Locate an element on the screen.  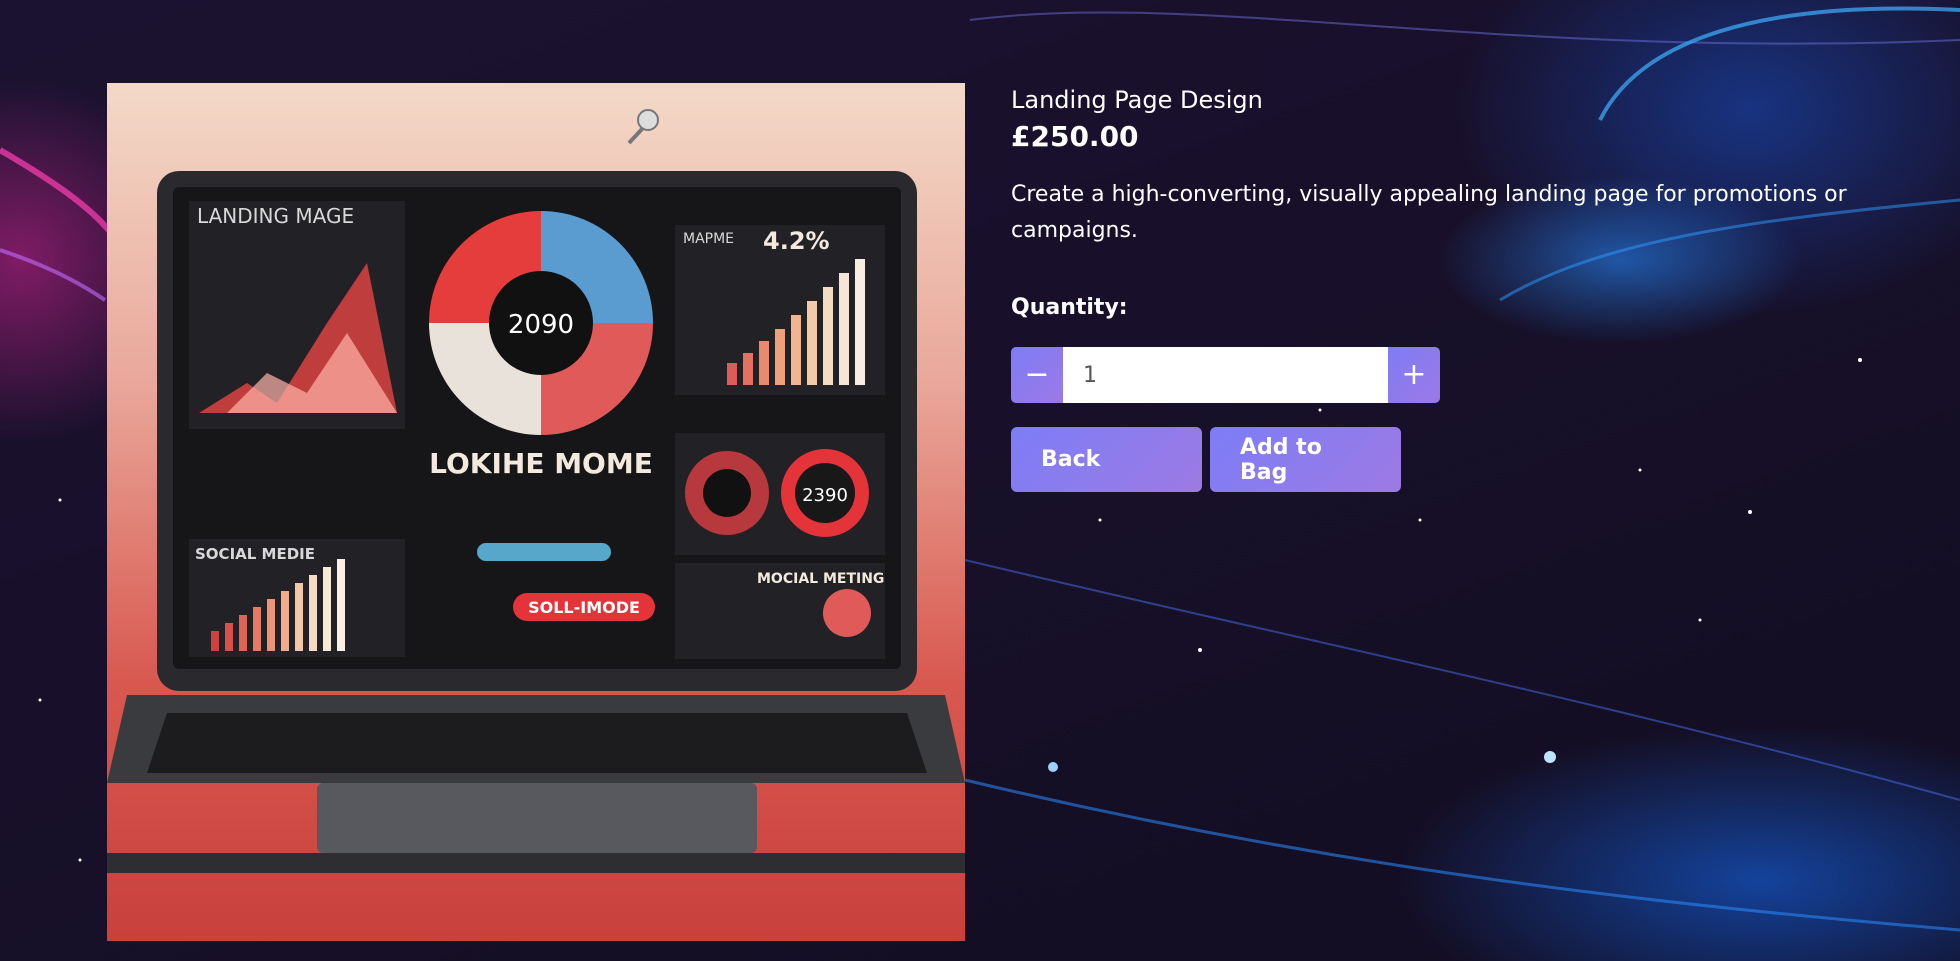
screen-small-metric: 2390 is located at coordinates (825, 495).